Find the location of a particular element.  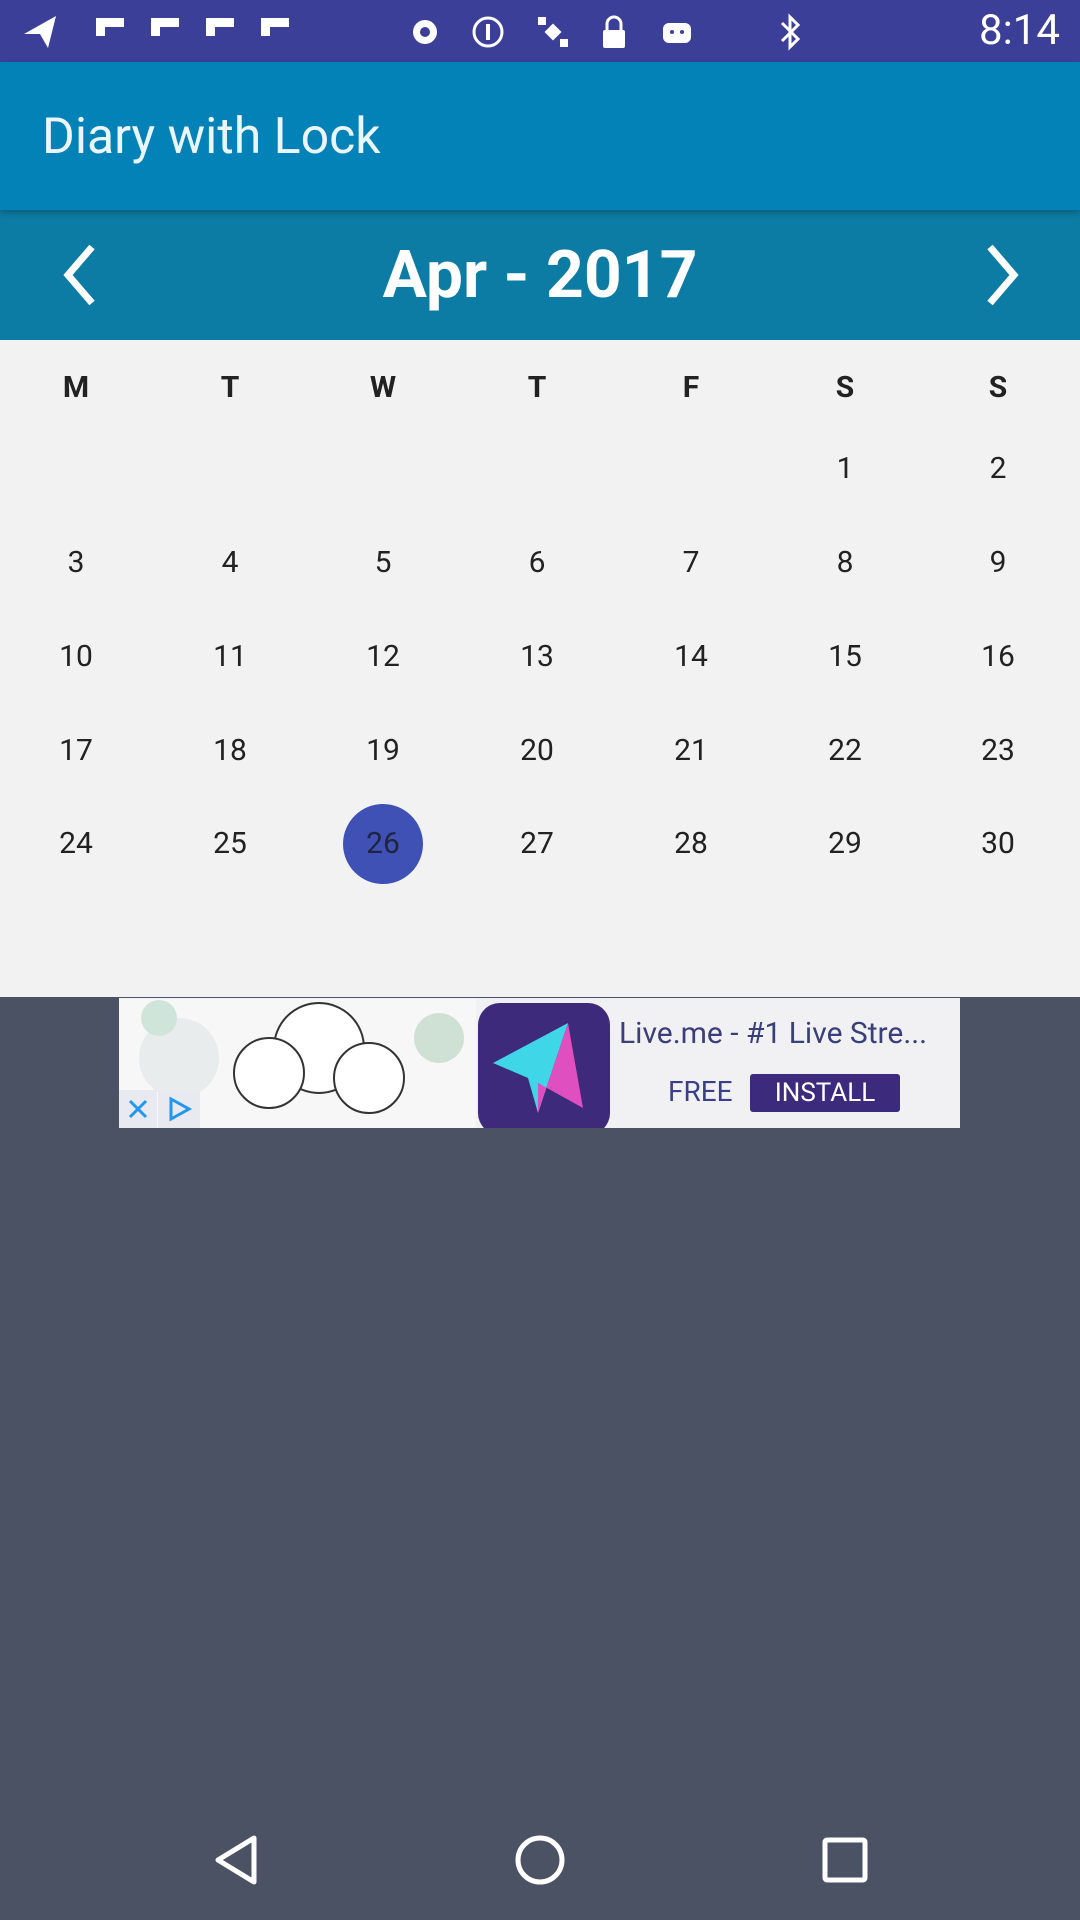

calendar-day: 12 is located at coordinates (383, 657).